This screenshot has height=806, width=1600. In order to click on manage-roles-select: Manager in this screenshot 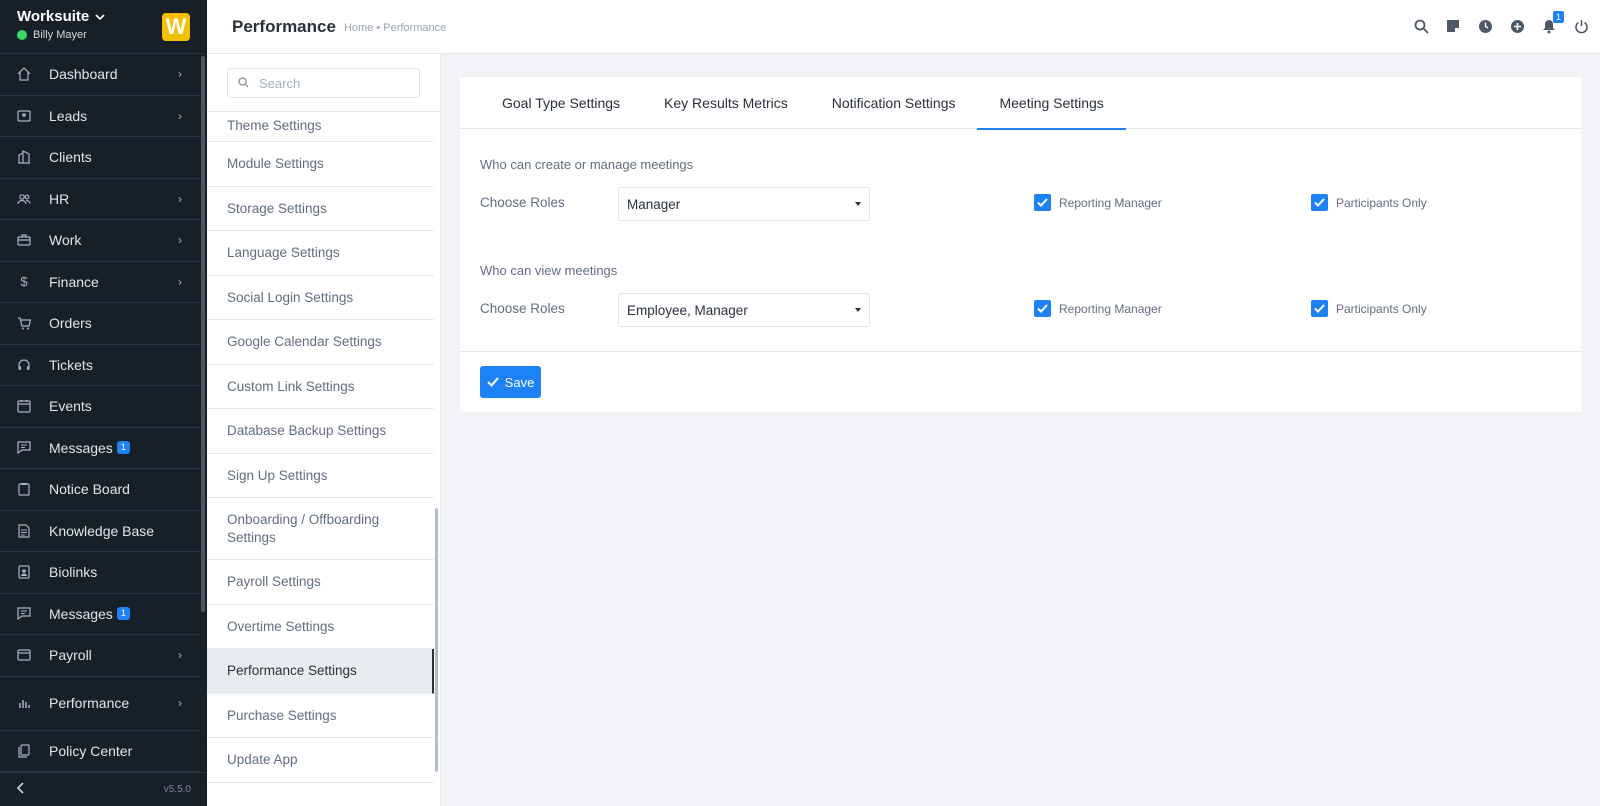, I will do `click(744, 204)`.